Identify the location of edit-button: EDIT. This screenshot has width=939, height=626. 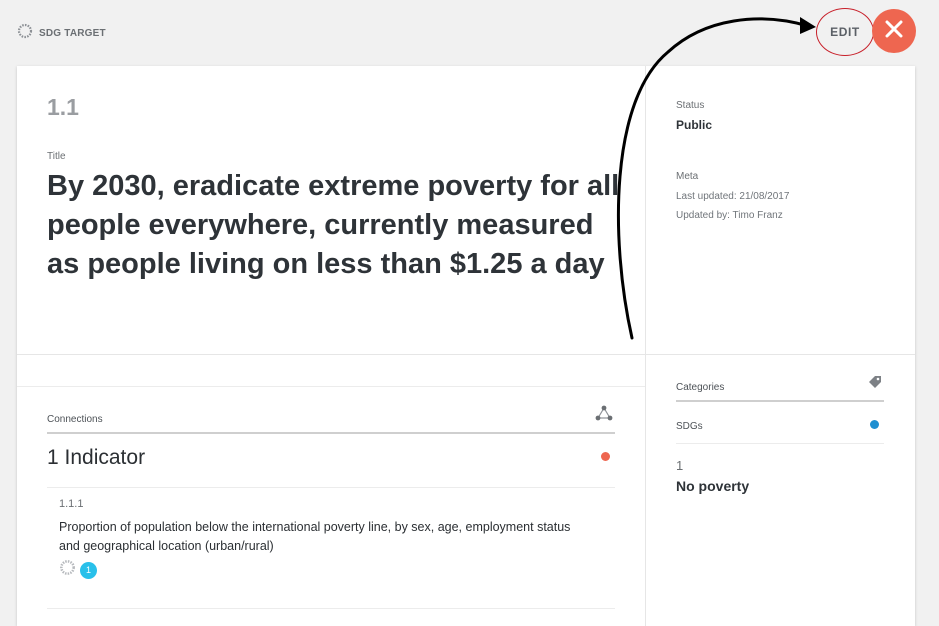
(845, 32).